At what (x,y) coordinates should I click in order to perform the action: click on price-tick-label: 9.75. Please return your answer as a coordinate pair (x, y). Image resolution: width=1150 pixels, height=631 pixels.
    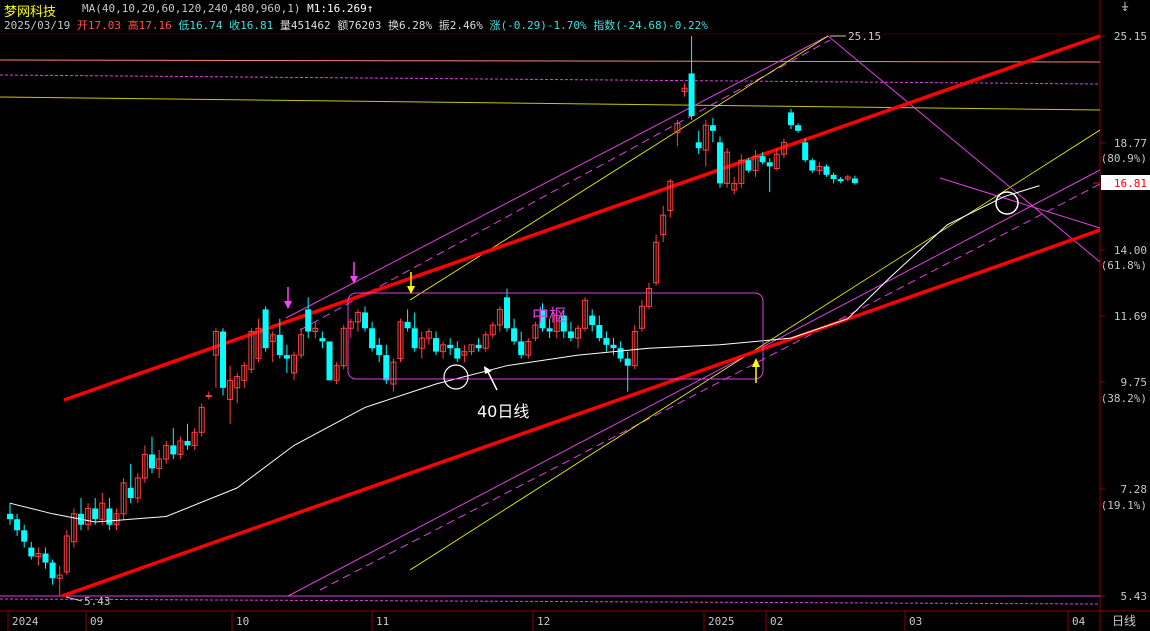
    Looking at the image, I should click on (1134, 382).